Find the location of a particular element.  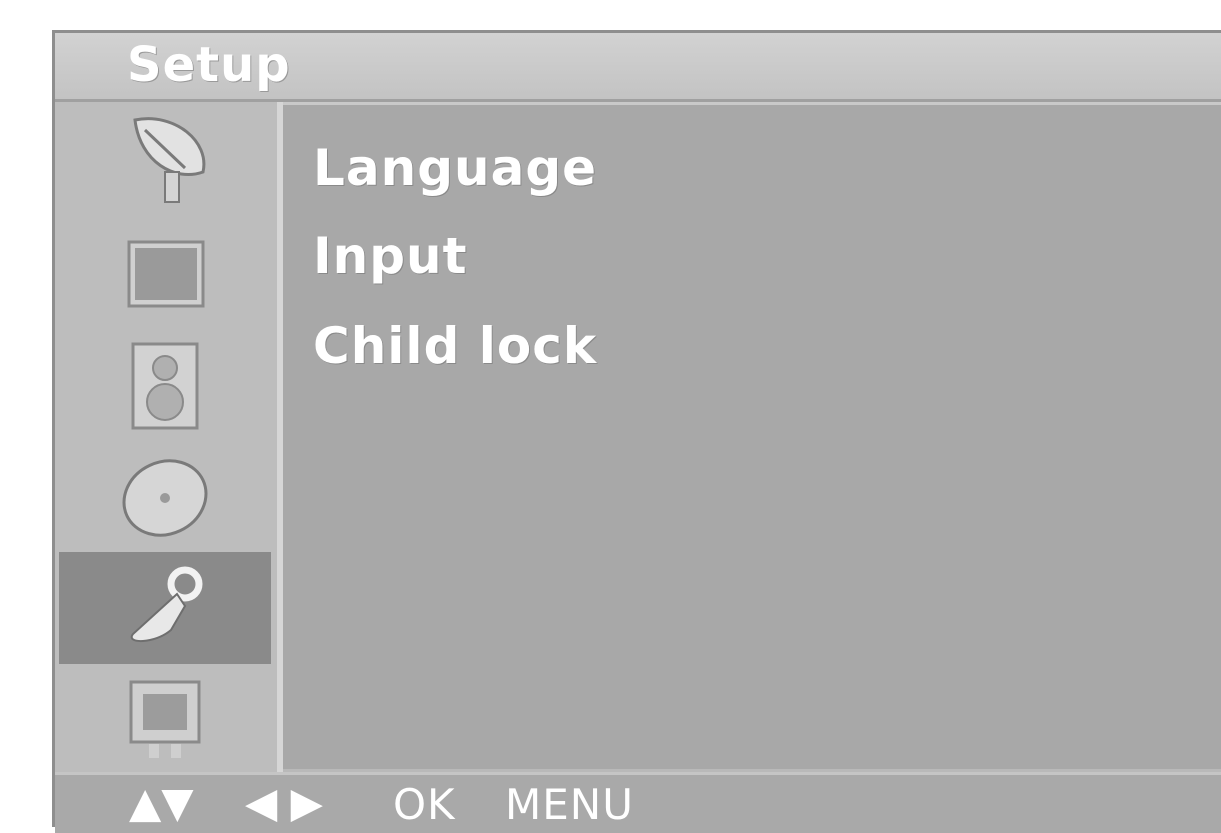

up-down-arrows-icon: ▲▼ is located at coordinates (161, 802).